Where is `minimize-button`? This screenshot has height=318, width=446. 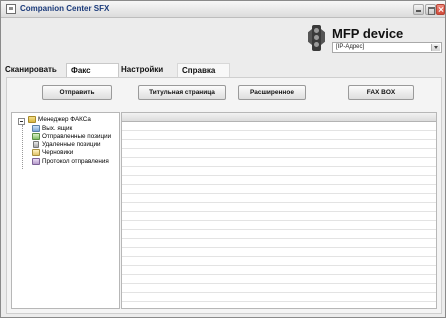
minimize-button is located at coordinates (418, 9).